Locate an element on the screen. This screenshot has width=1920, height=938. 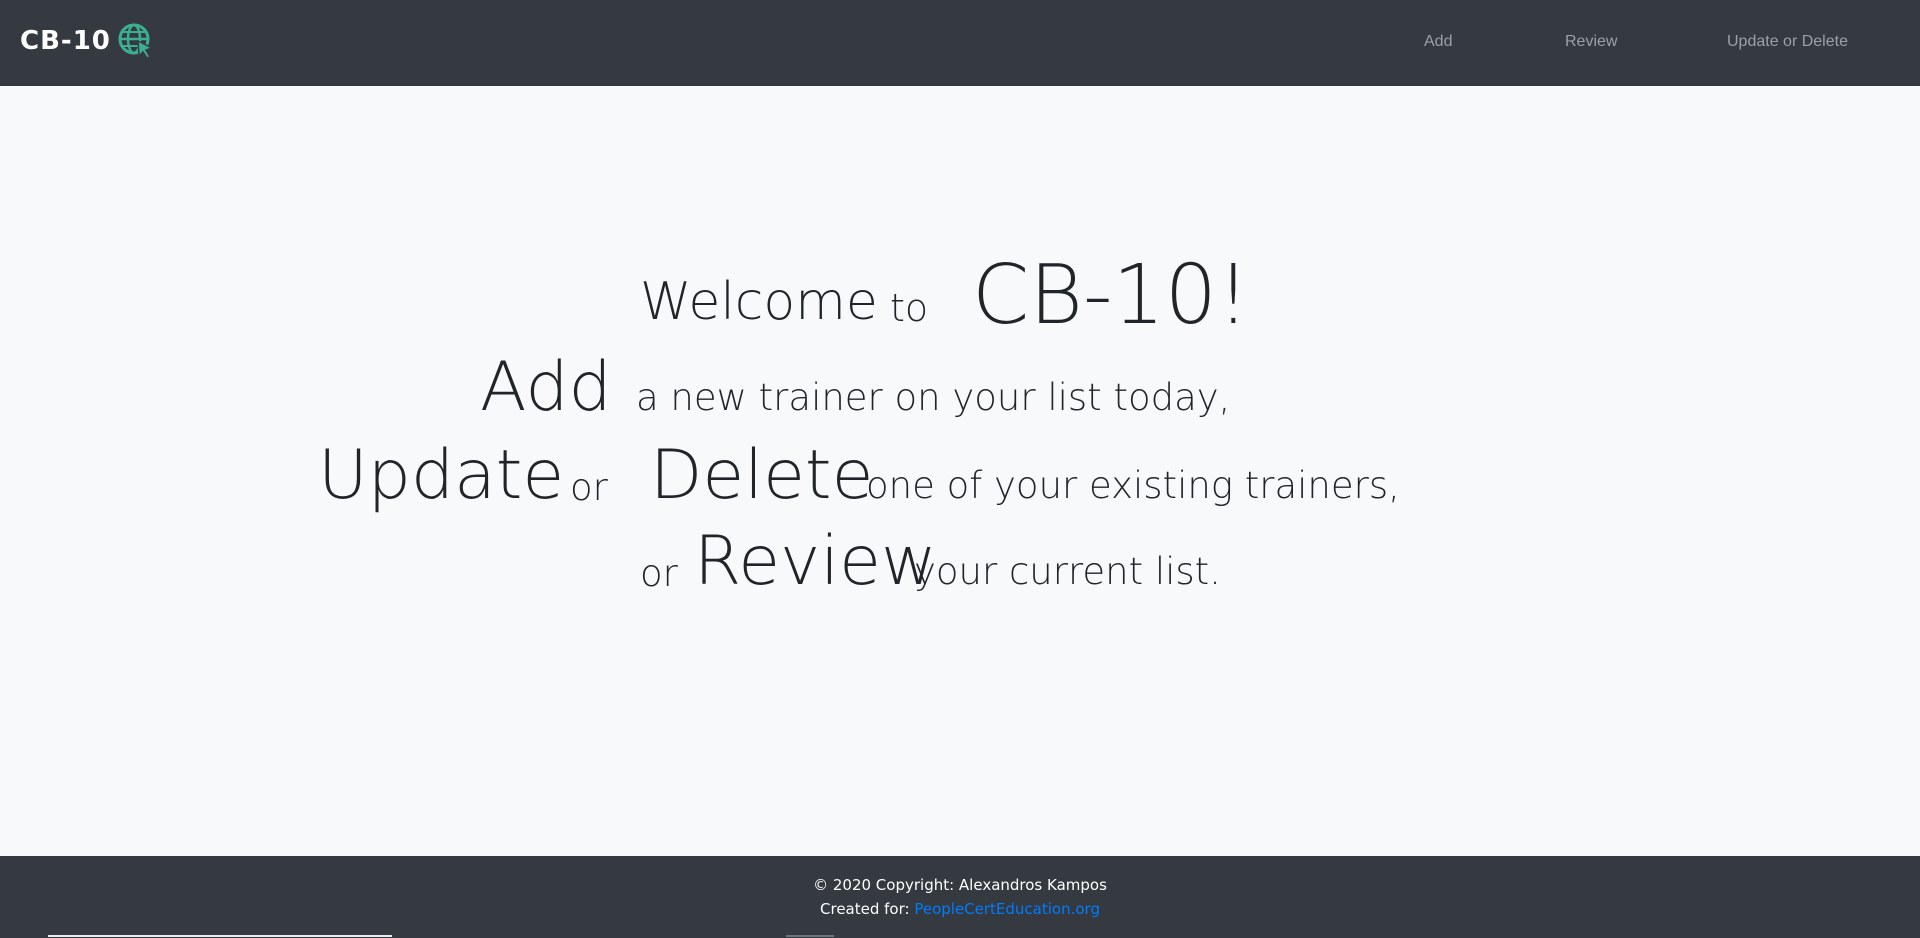
hero-delete-word: Delete is located at coordinates (762, 475).